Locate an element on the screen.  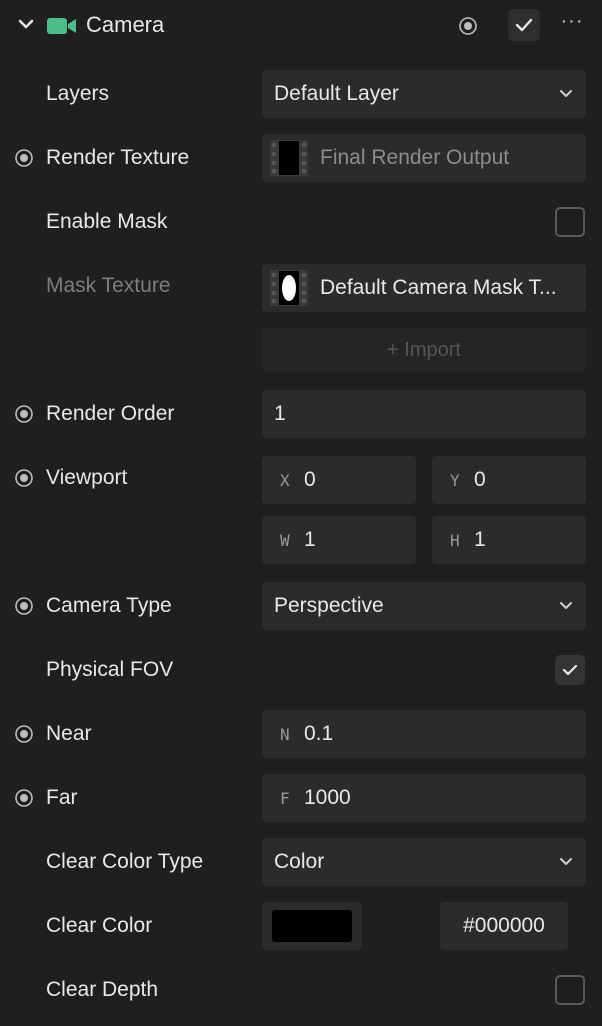
clear-color-label: Clear Color is located at coordinates (99, 925).